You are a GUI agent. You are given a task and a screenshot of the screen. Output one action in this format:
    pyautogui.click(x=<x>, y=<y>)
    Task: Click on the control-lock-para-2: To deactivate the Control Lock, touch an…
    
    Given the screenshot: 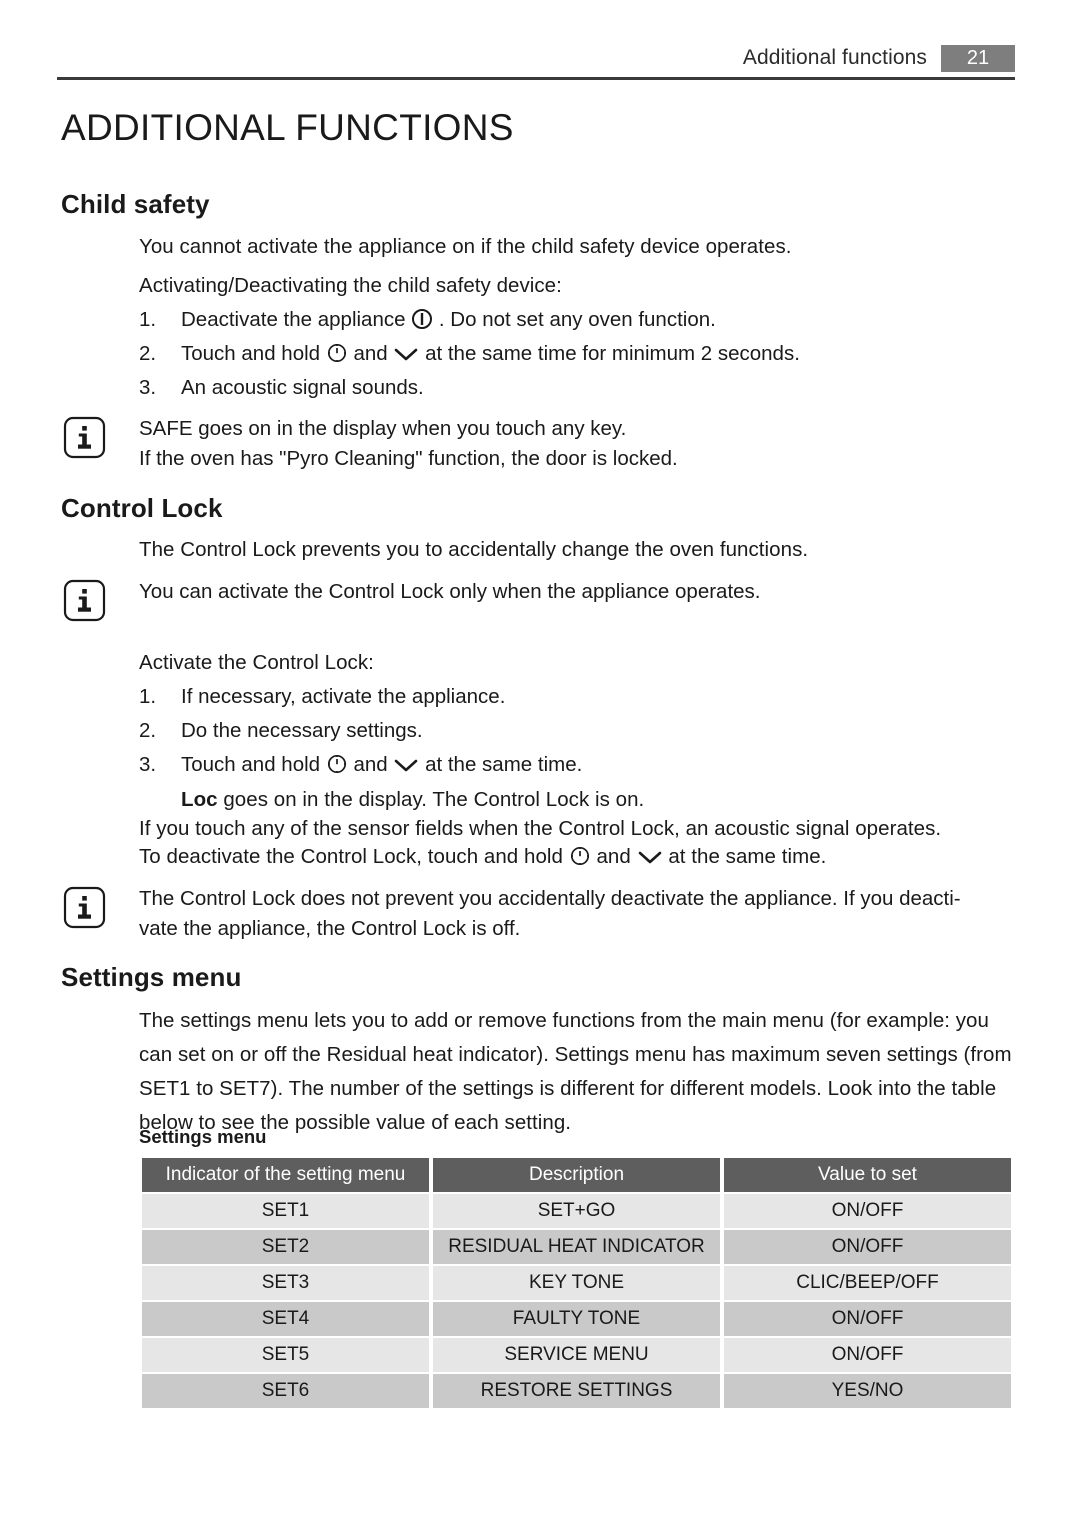 What is the action you would take?
    pyautogui.click(x=578, y=859)
    